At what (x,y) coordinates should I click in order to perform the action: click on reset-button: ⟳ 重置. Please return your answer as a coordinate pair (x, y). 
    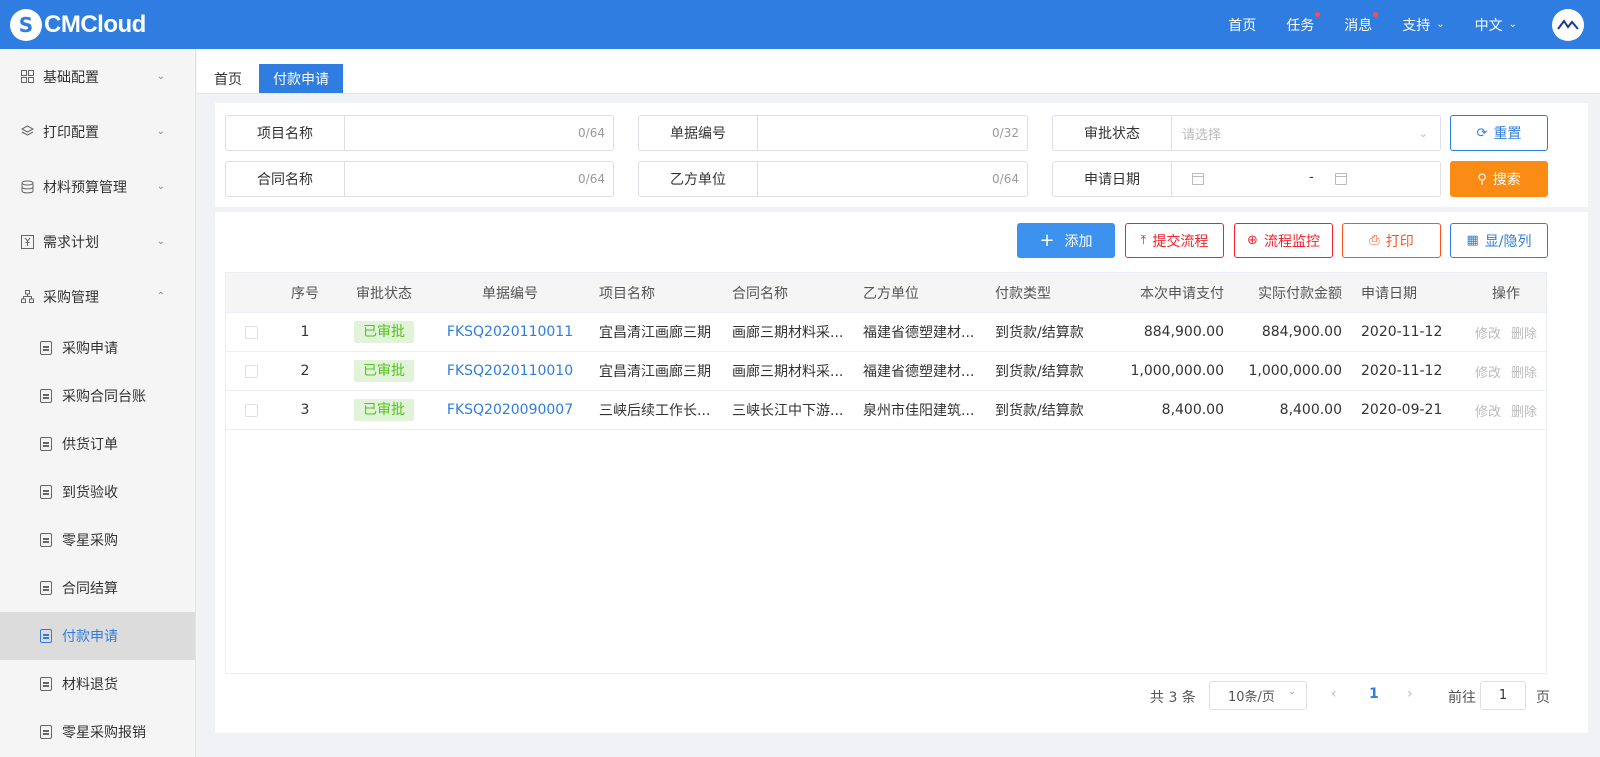
    Looking at the image, I should click on (1499, 133).